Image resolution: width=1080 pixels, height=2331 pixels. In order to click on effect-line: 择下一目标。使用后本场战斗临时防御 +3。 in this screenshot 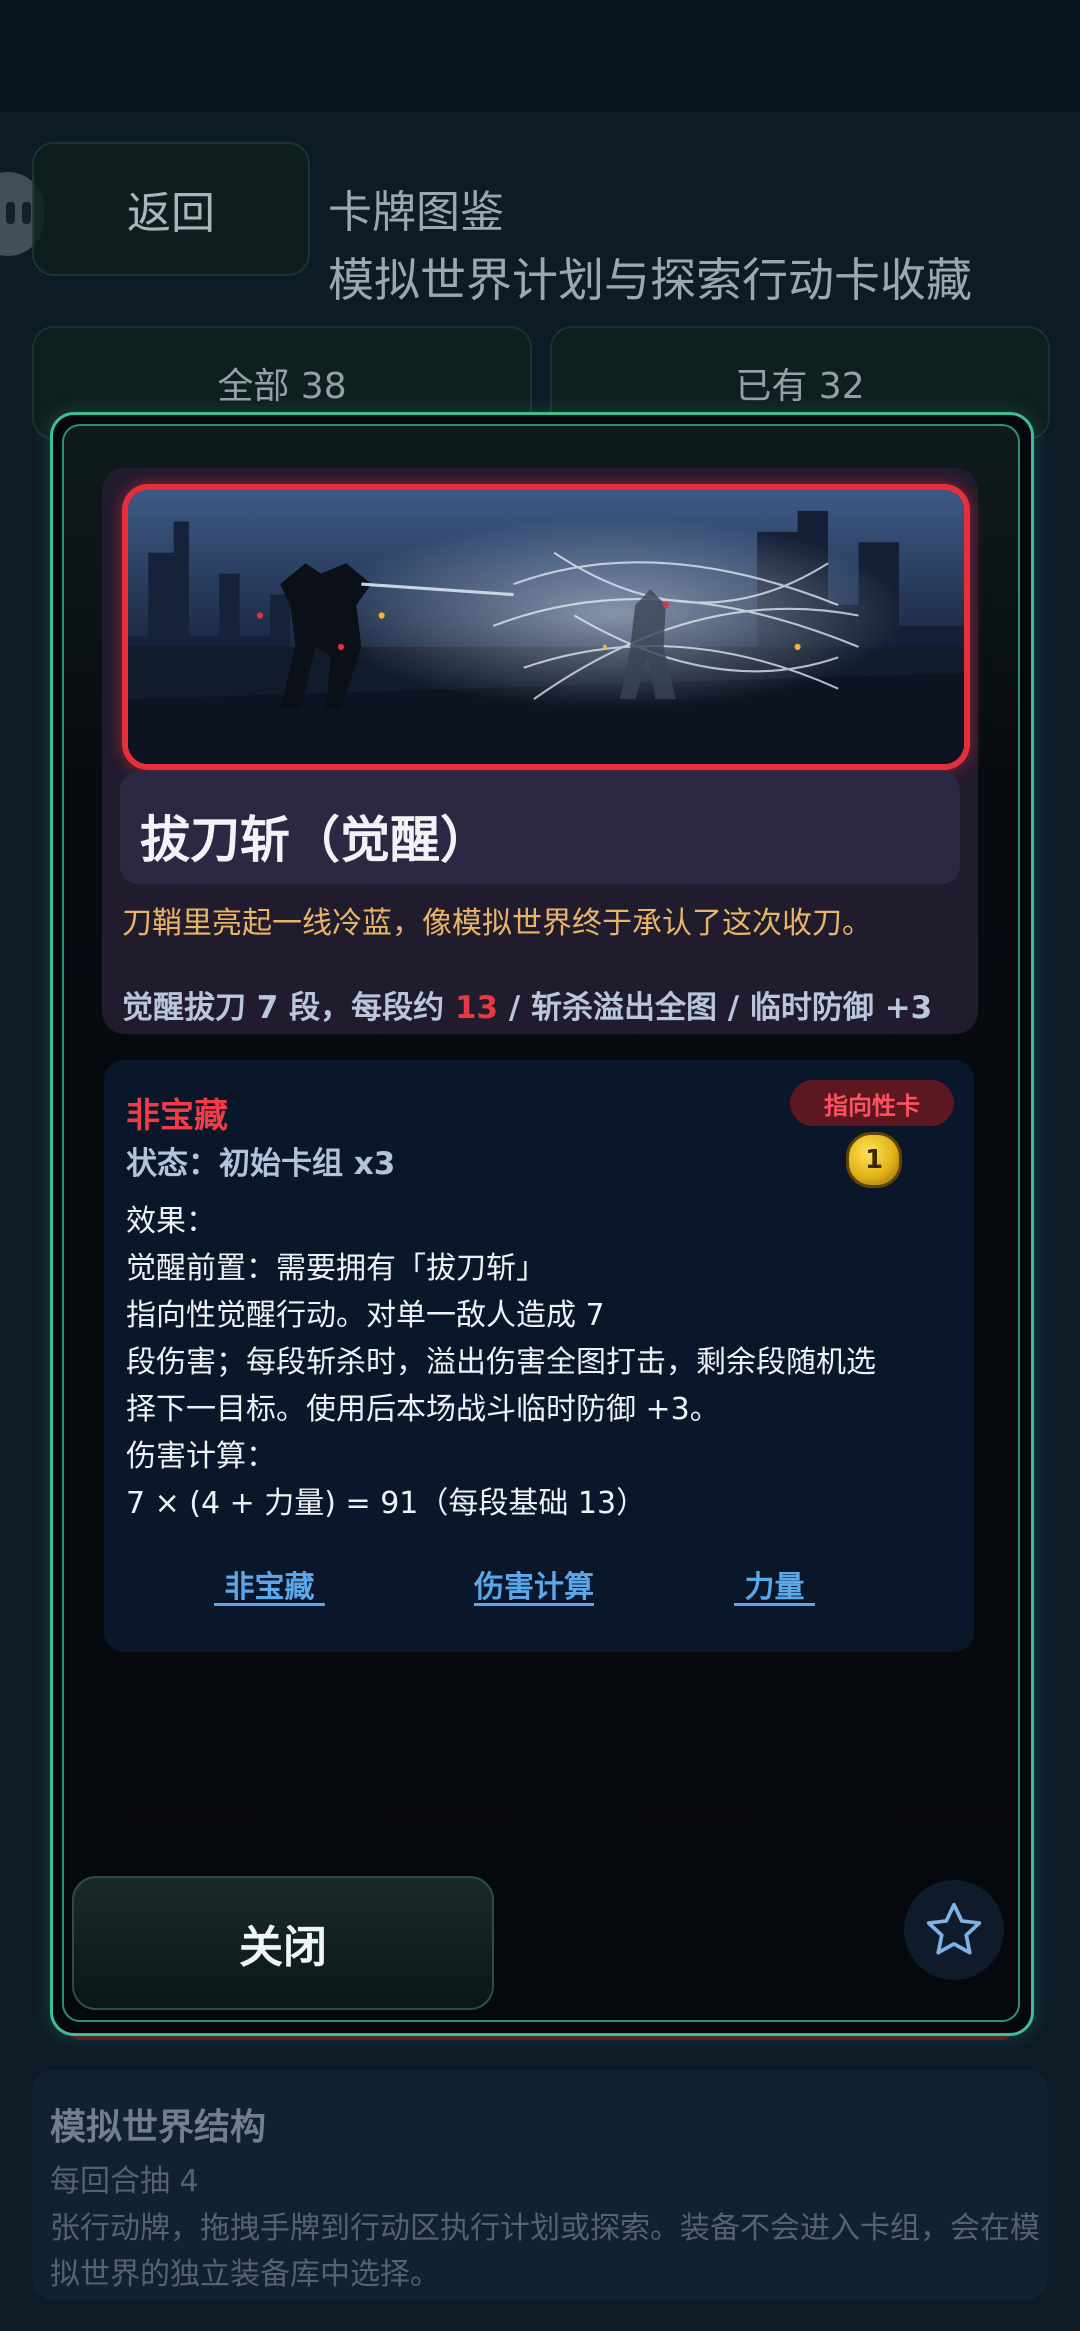, I will do `click(423, 1409)`.